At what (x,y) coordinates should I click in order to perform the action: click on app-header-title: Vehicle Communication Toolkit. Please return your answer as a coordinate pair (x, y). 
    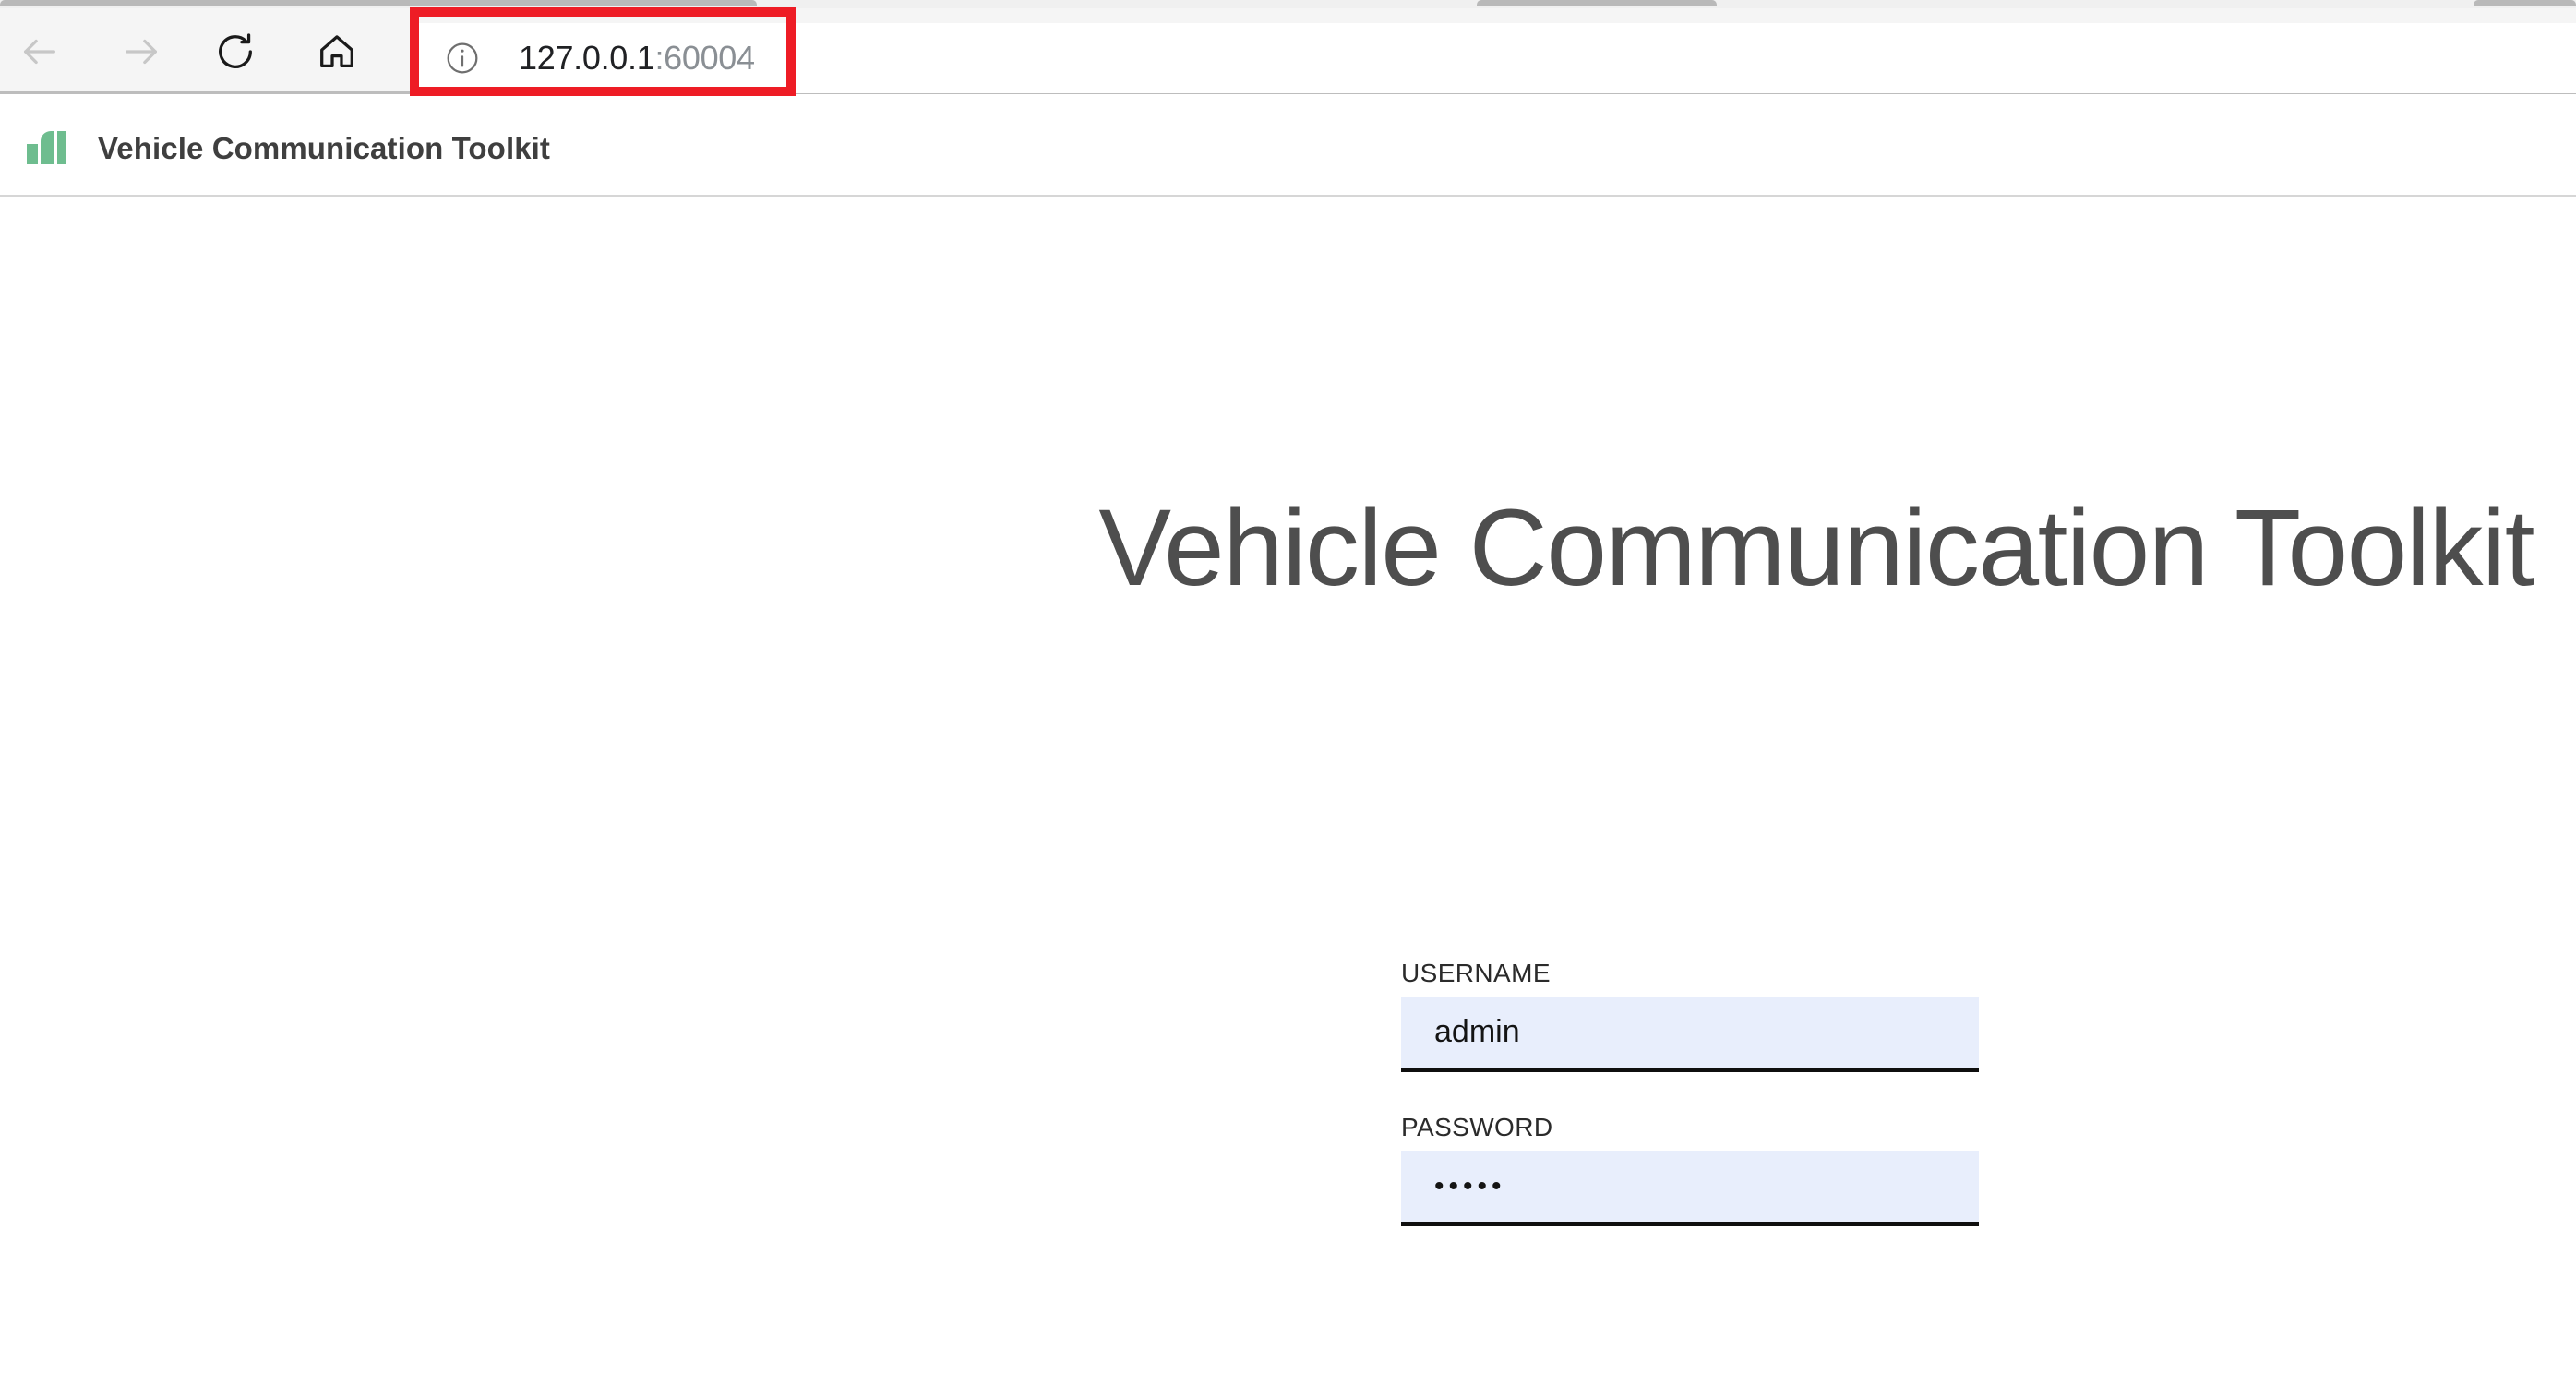
    Looking at the image, I should click on (325, 147).